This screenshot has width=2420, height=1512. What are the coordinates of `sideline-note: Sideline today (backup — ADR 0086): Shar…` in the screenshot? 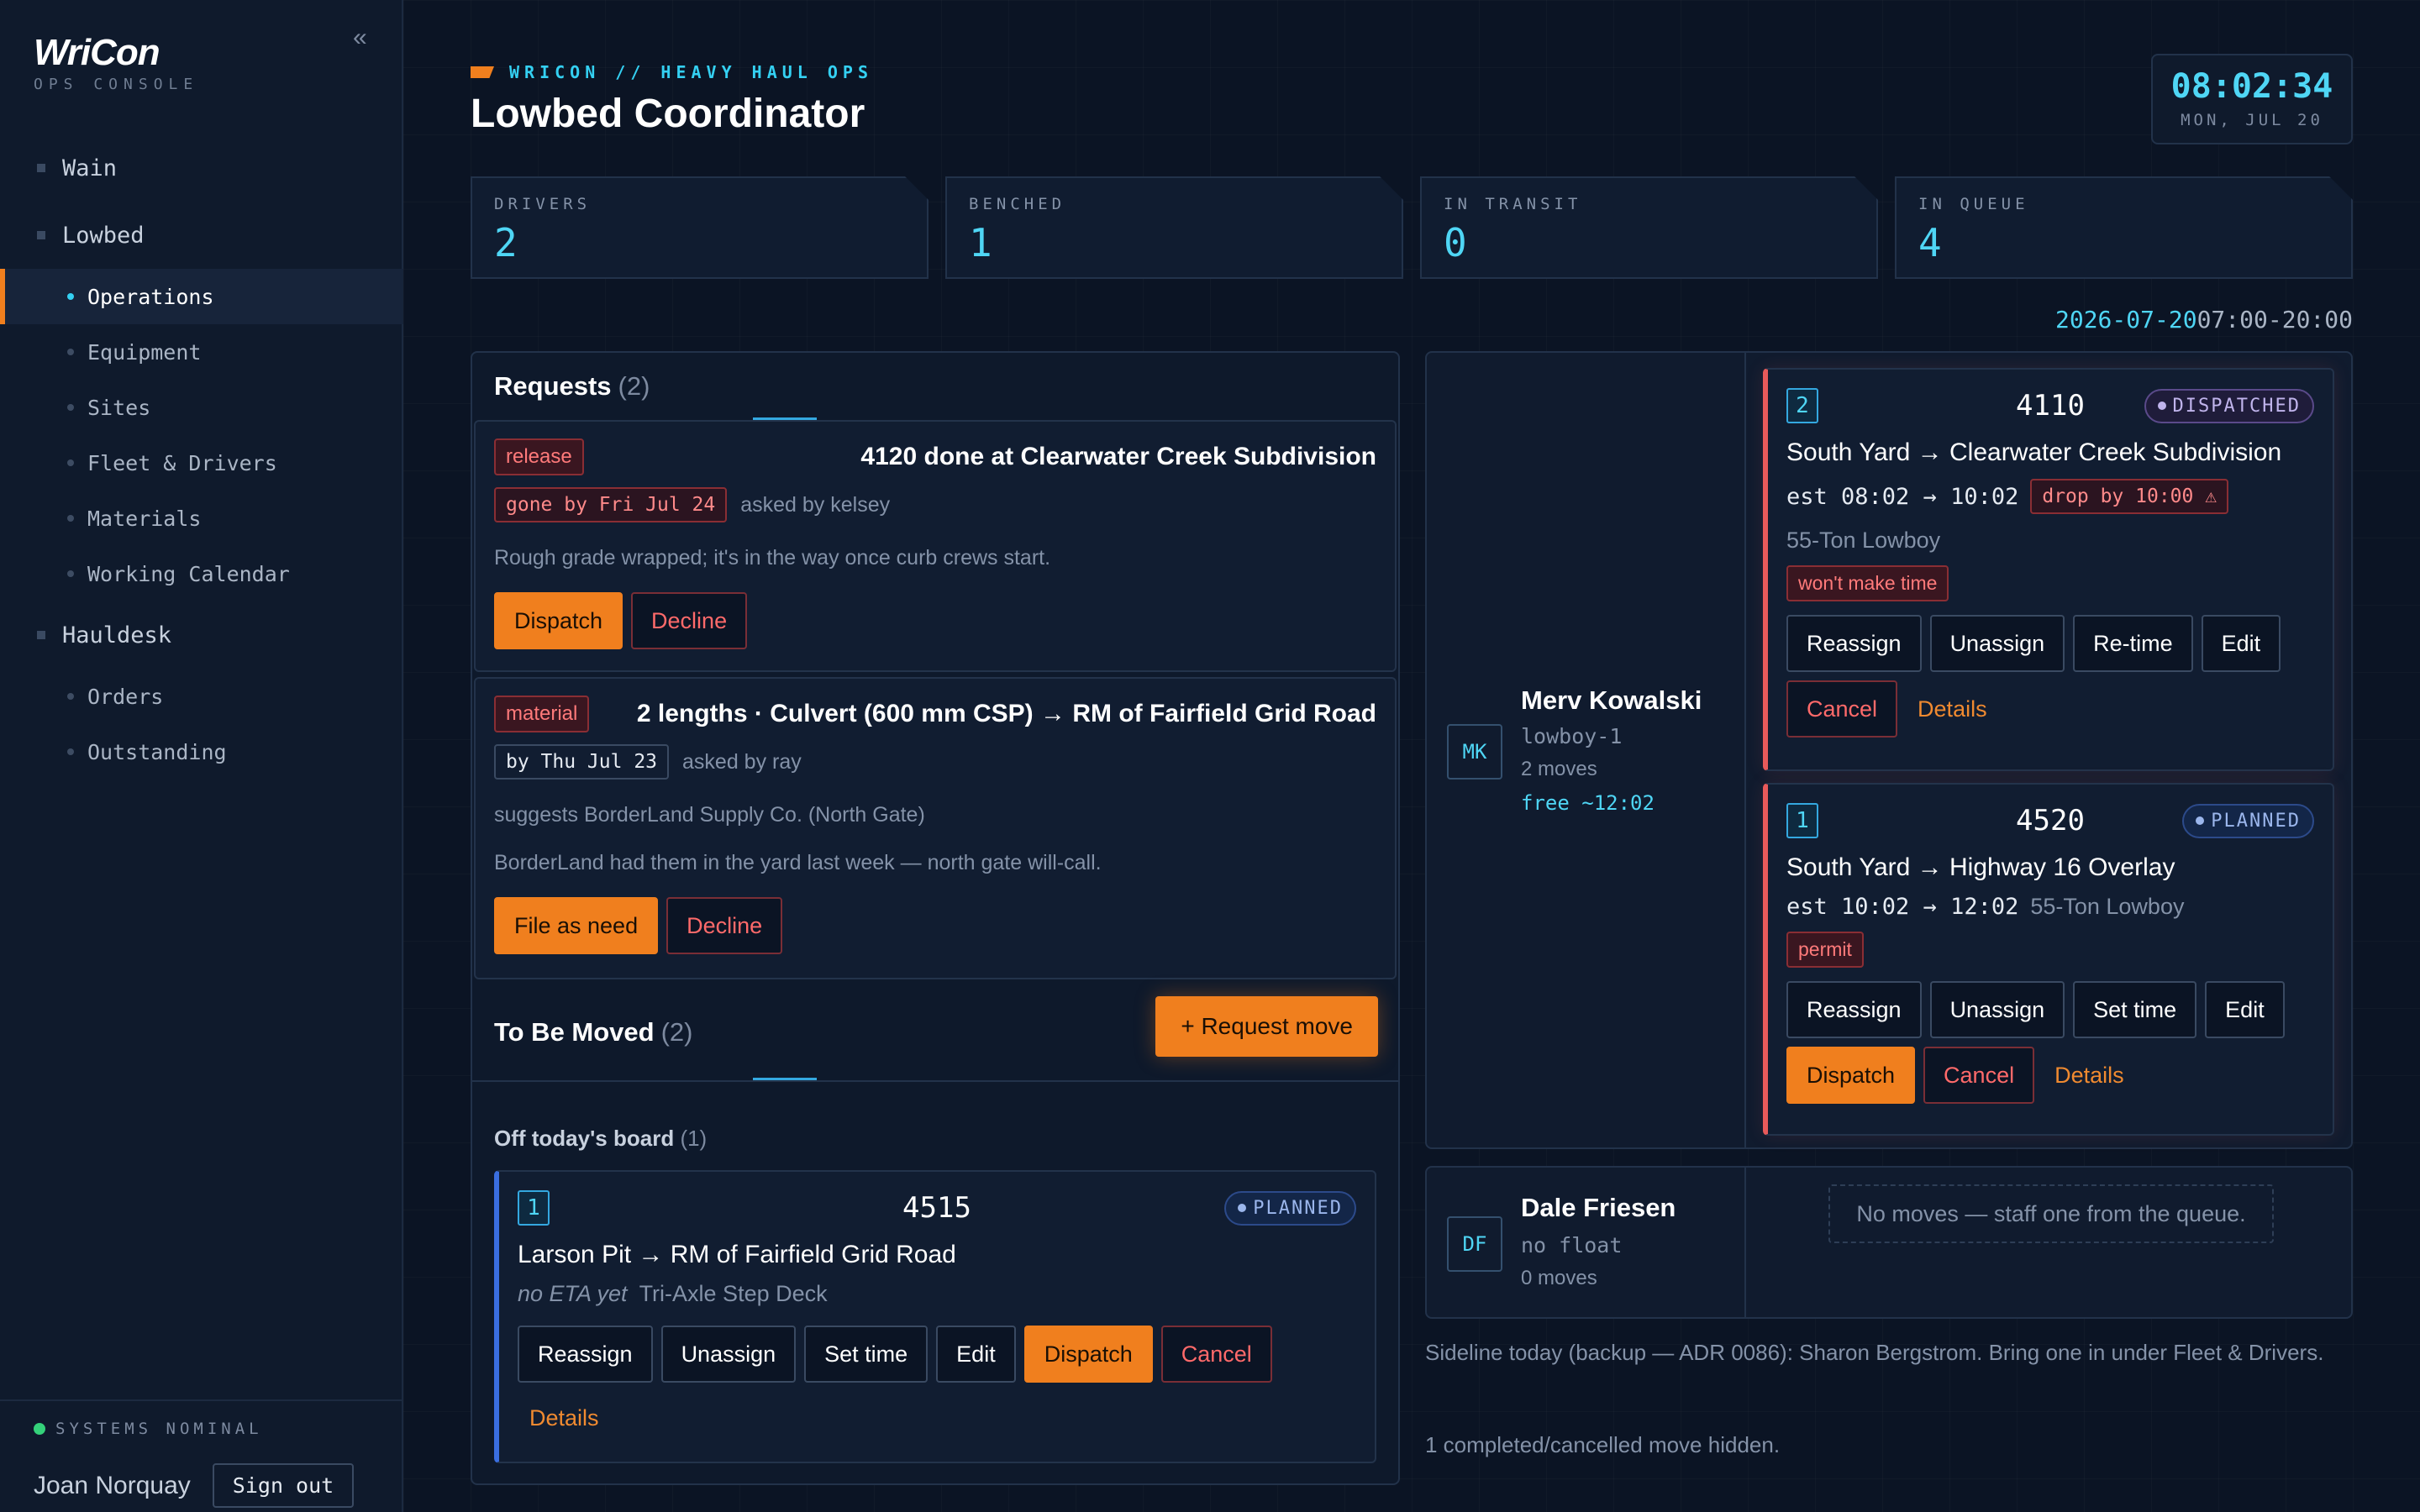 It's located at (1874, 1352).